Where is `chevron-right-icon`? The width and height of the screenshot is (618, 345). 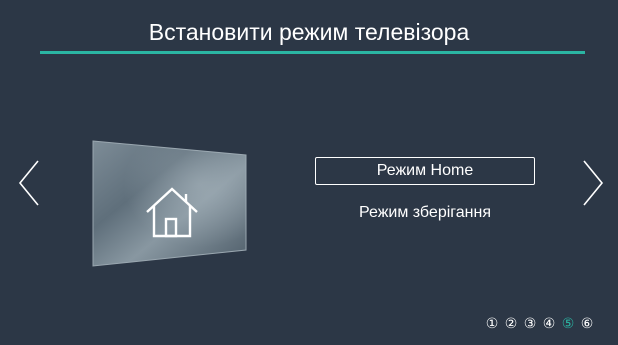
chevron-right-icon is located at coordinates (593, 183).